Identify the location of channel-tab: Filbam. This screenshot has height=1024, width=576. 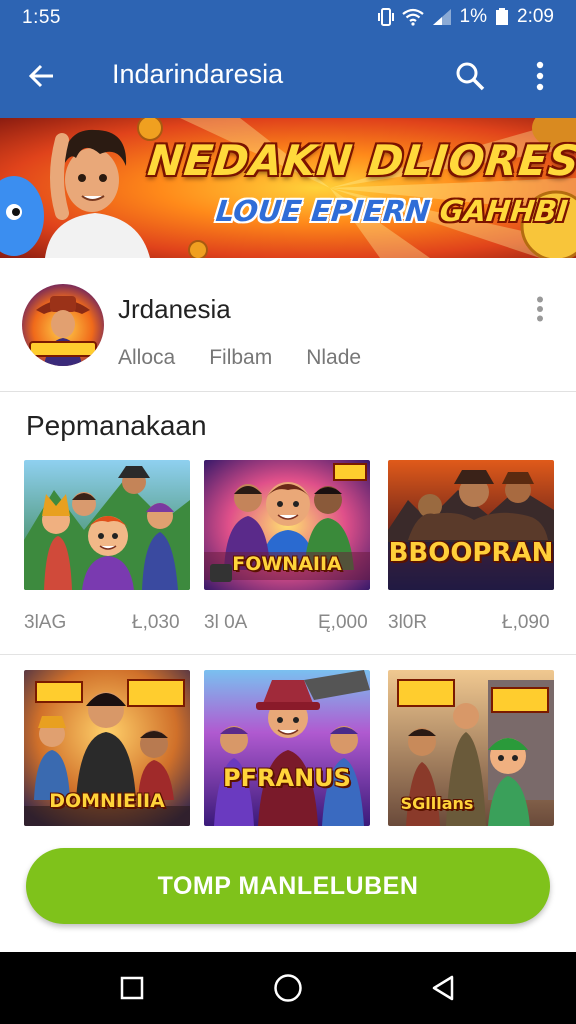
(240, 358).